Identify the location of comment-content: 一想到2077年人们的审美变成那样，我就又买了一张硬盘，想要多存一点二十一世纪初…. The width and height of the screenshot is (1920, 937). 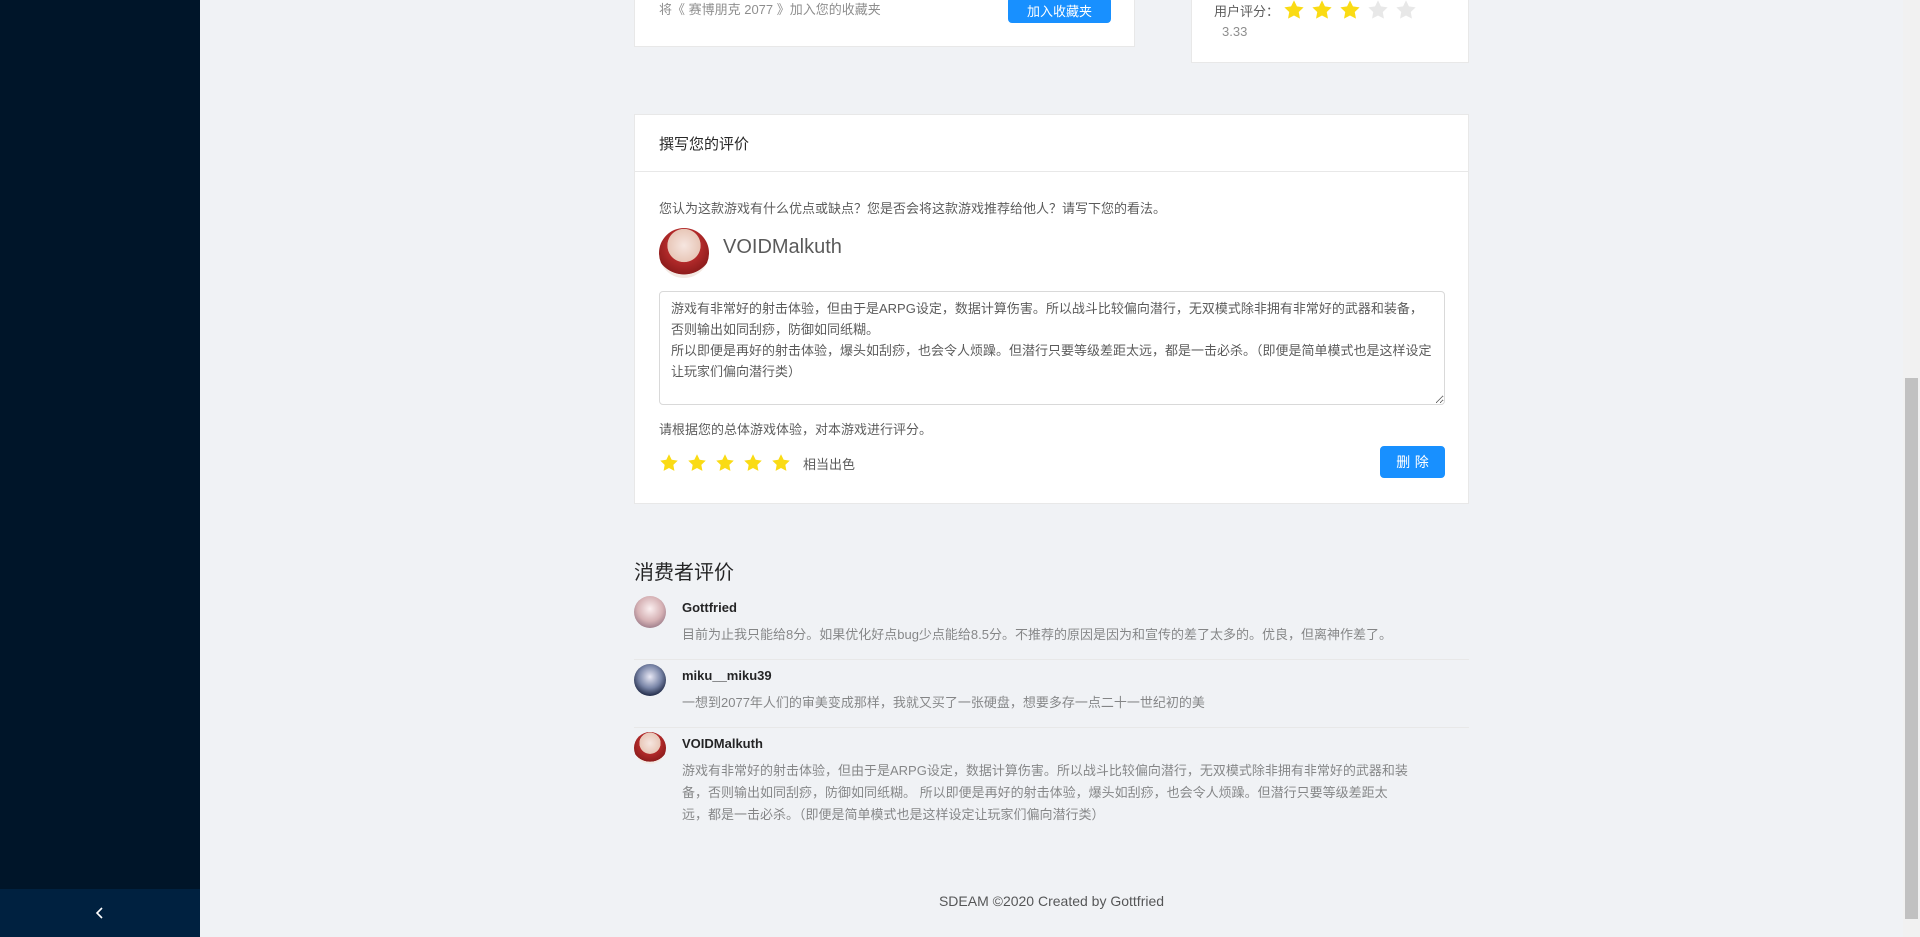
(943, 702).